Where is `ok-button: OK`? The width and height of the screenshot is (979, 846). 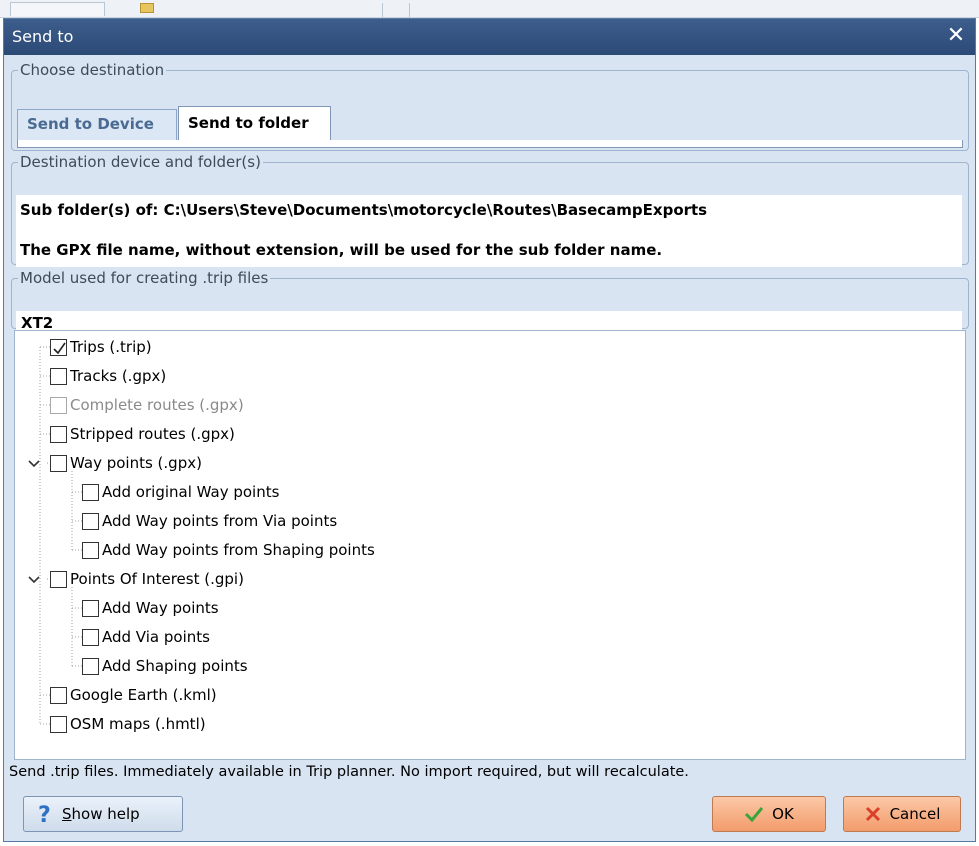
ok-button: OK is located at coordinates (769, 814).